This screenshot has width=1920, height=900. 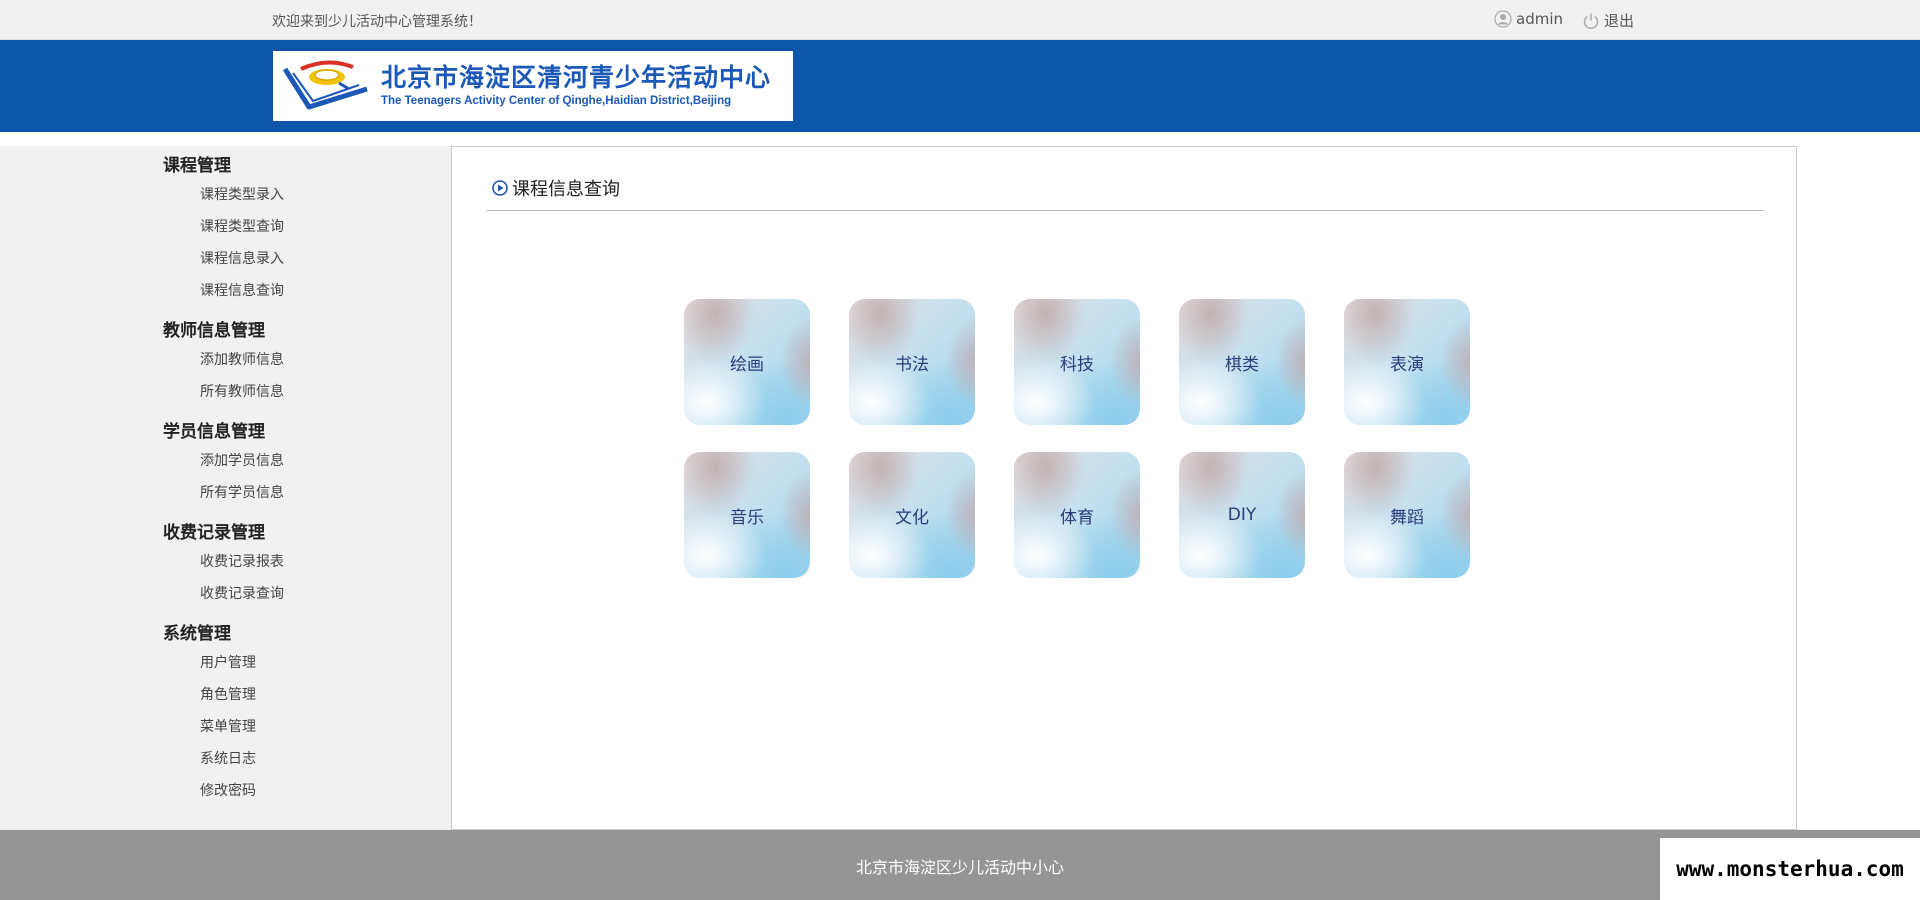 I want to click on category-label: 绘画, so click(x=747, y=364).